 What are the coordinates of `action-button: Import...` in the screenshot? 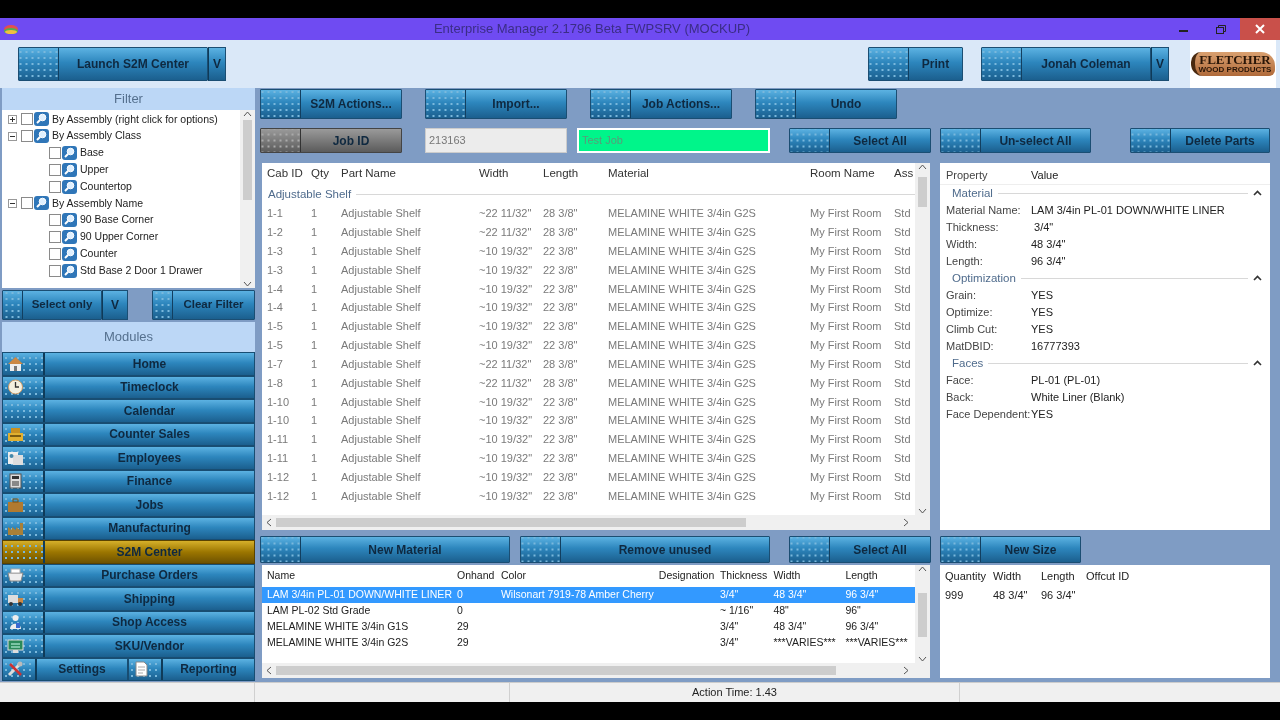 It's located at (496, 104).